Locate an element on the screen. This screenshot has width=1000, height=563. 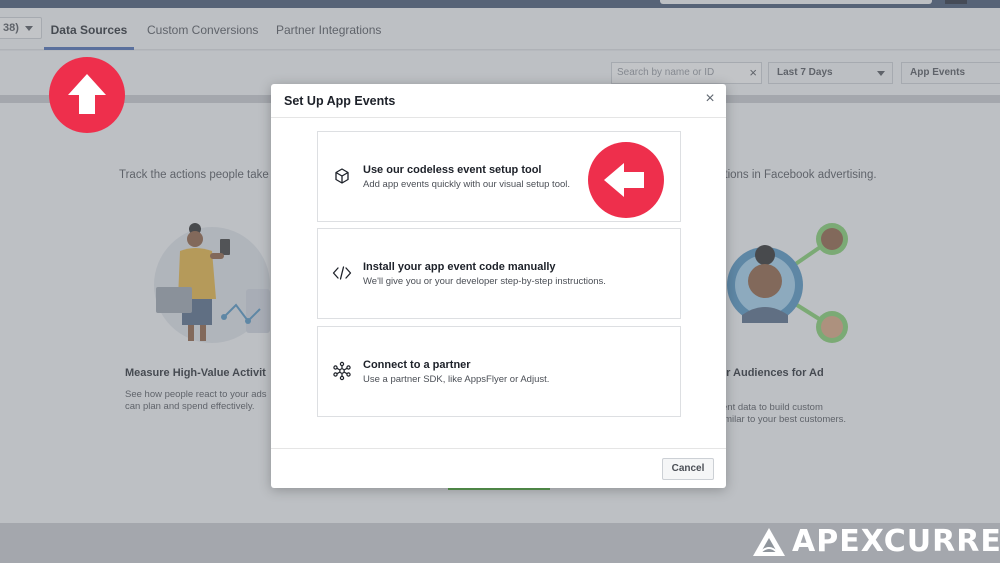
annotation-left-arrow is located at coordinates (626, 180).